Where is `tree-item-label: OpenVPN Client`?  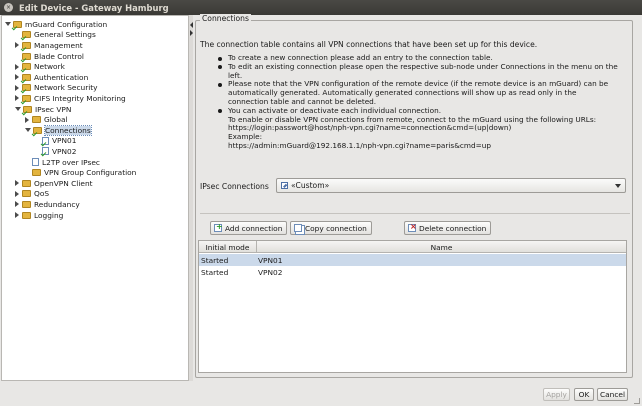
tree-item-label: OpenVPN Client is located at coordinates (63, 183).